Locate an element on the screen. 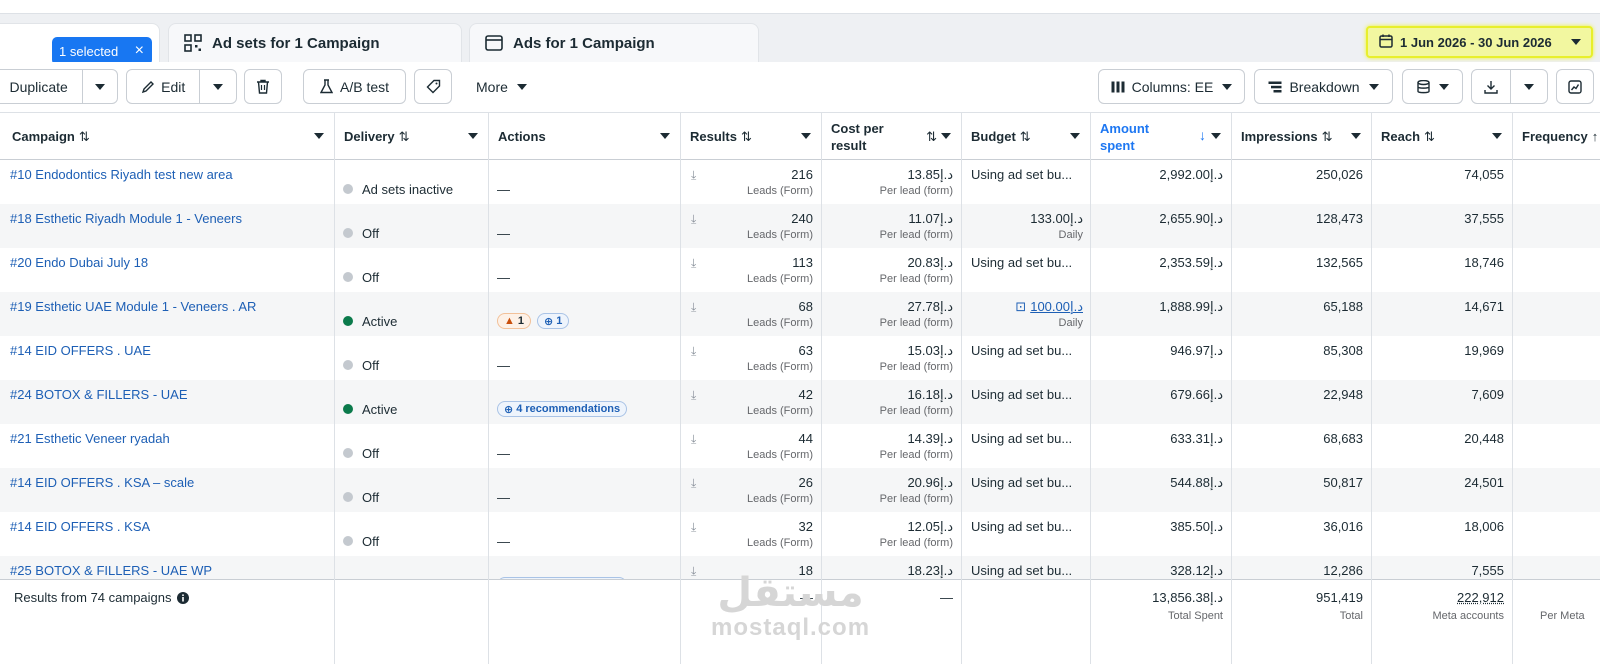  cost-header-label-1: Cost per is located at coordinates (857, 128).